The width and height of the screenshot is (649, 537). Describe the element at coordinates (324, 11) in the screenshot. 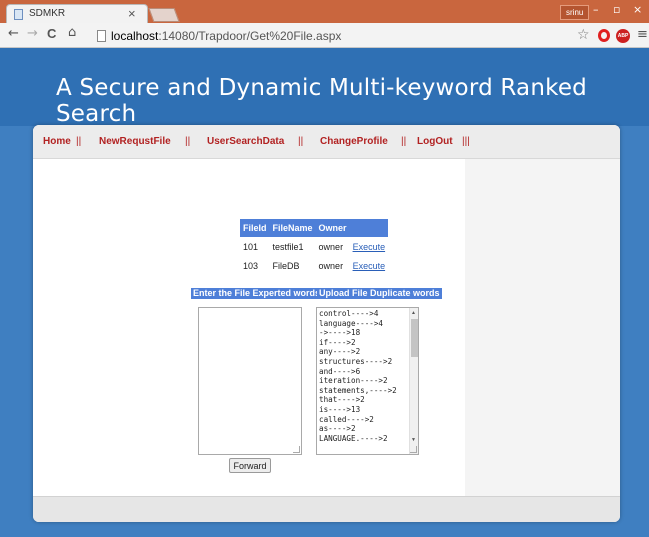

I see `browser-titlebar: SDMKR × srinu – ▫ ×` at that location.